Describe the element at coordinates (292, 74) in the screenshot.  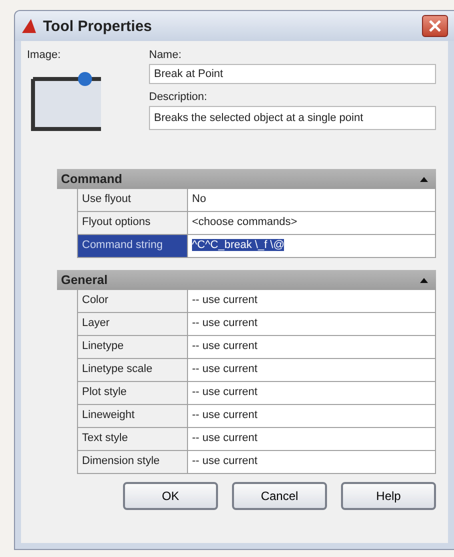
I see `name-field: Break at Point` at that location.